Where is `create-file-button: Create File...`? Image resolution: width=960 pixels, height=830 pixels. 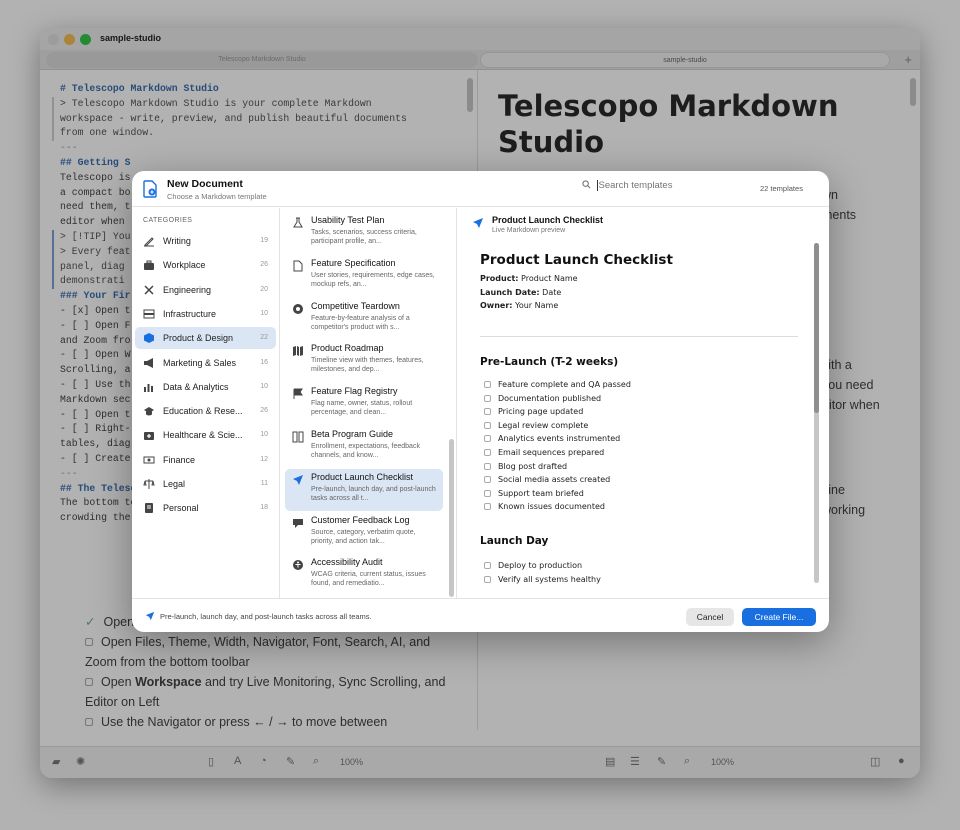
create-file-button: Create File... is located at coordinates (779, 617).